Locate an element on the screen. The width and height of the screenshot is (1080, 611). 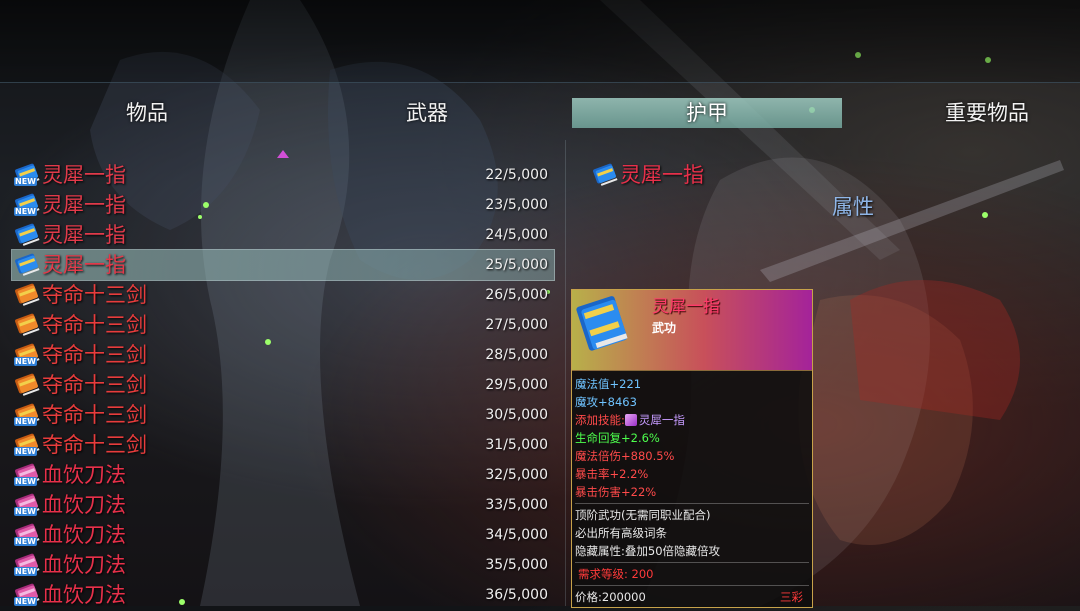
item-quantity: 27/5,000 is located at coordinates (516, 325).